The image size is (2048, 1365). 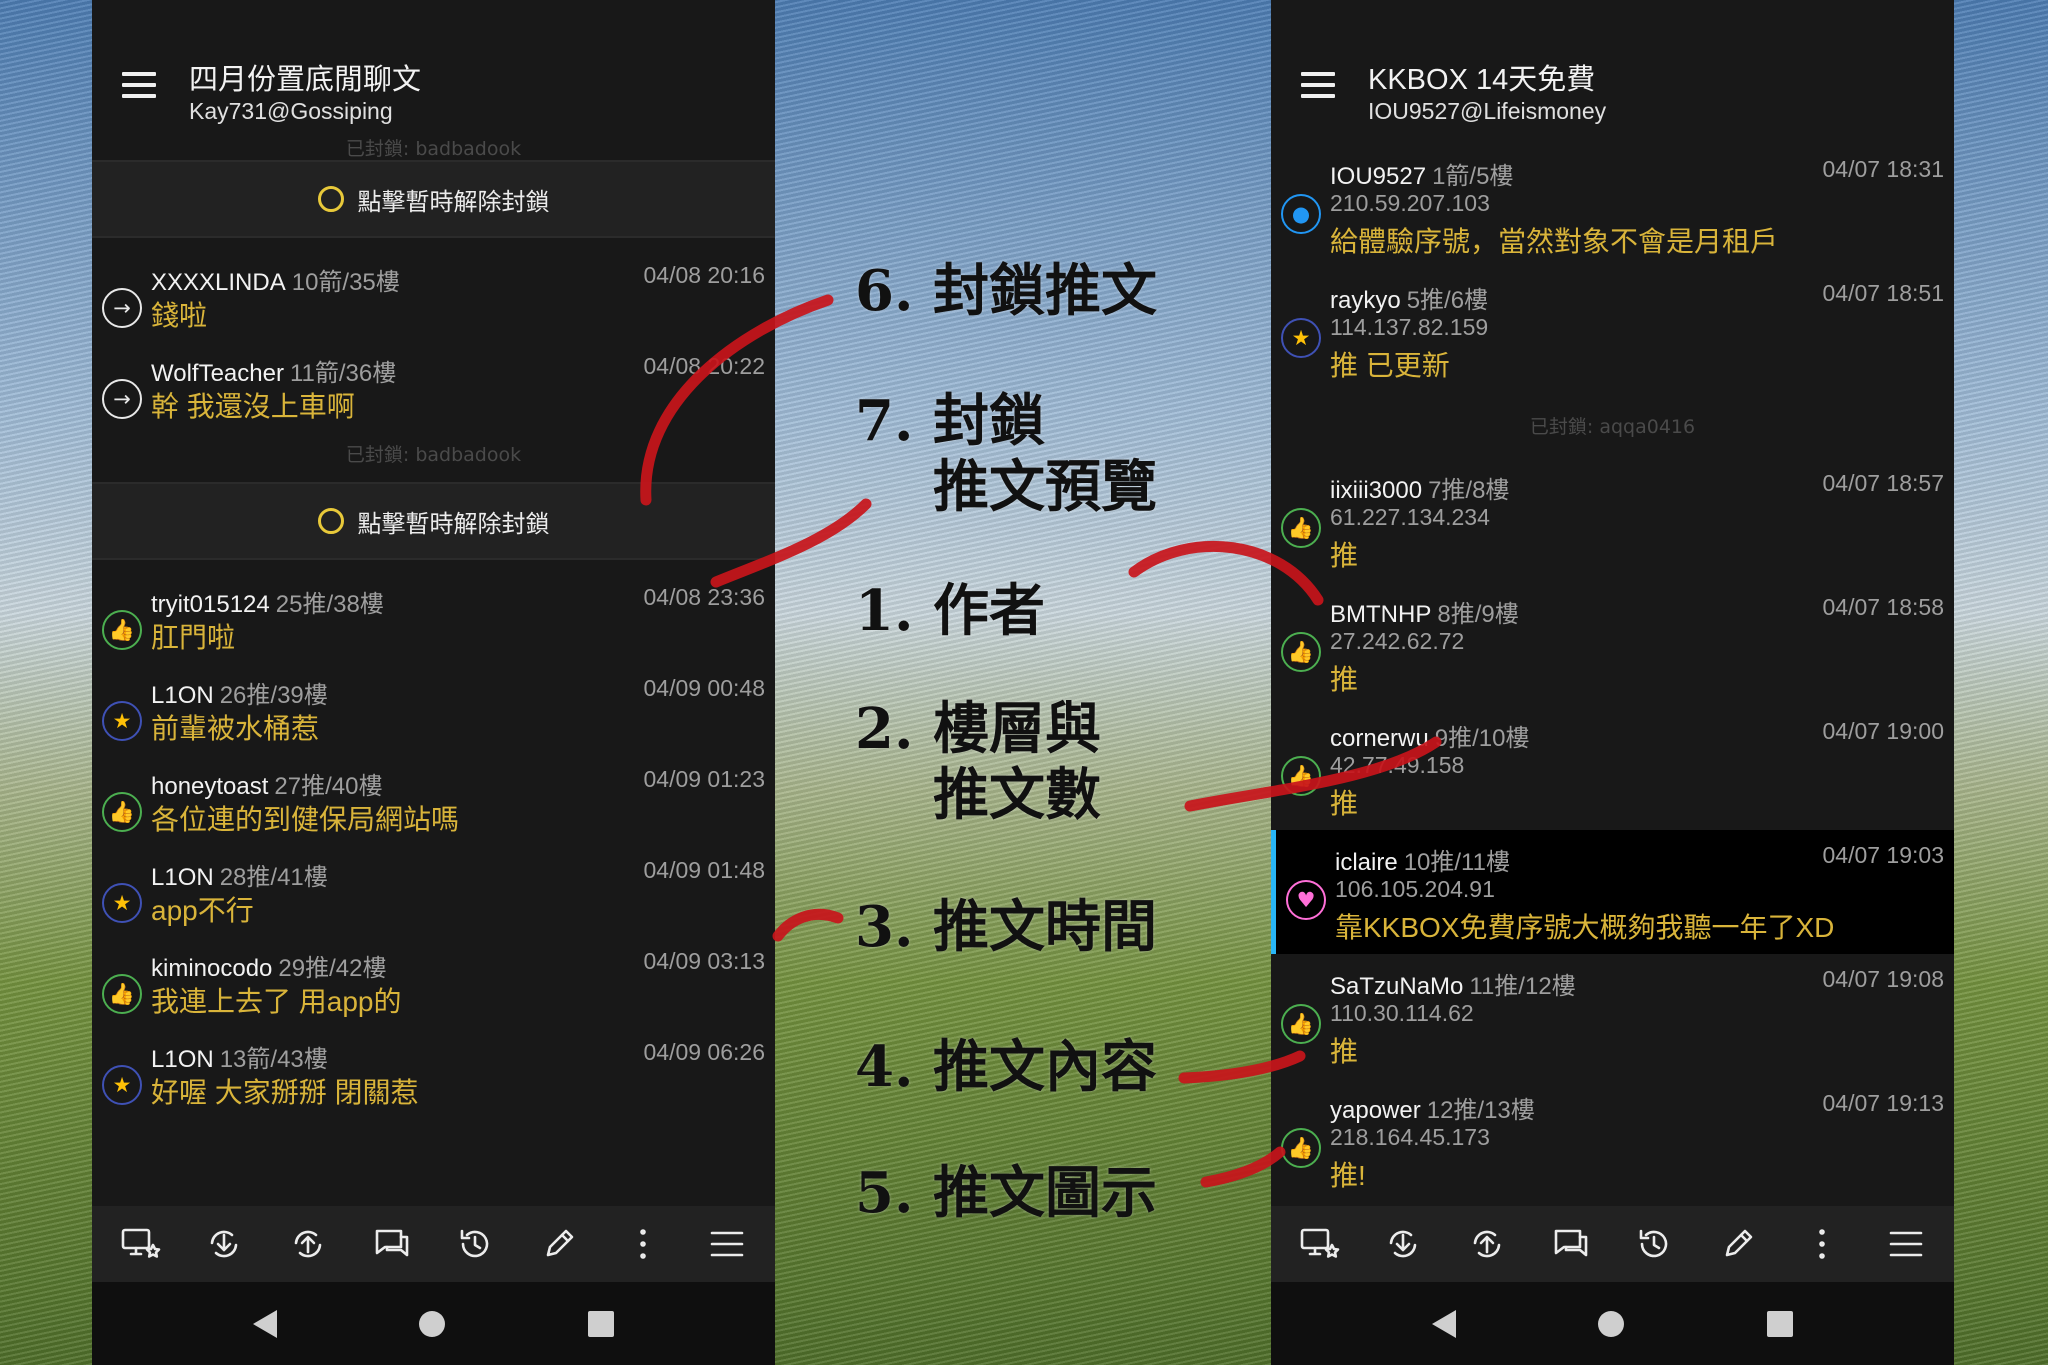 I want to click on heart-icon: ♥, so click(x=1306, y=900).